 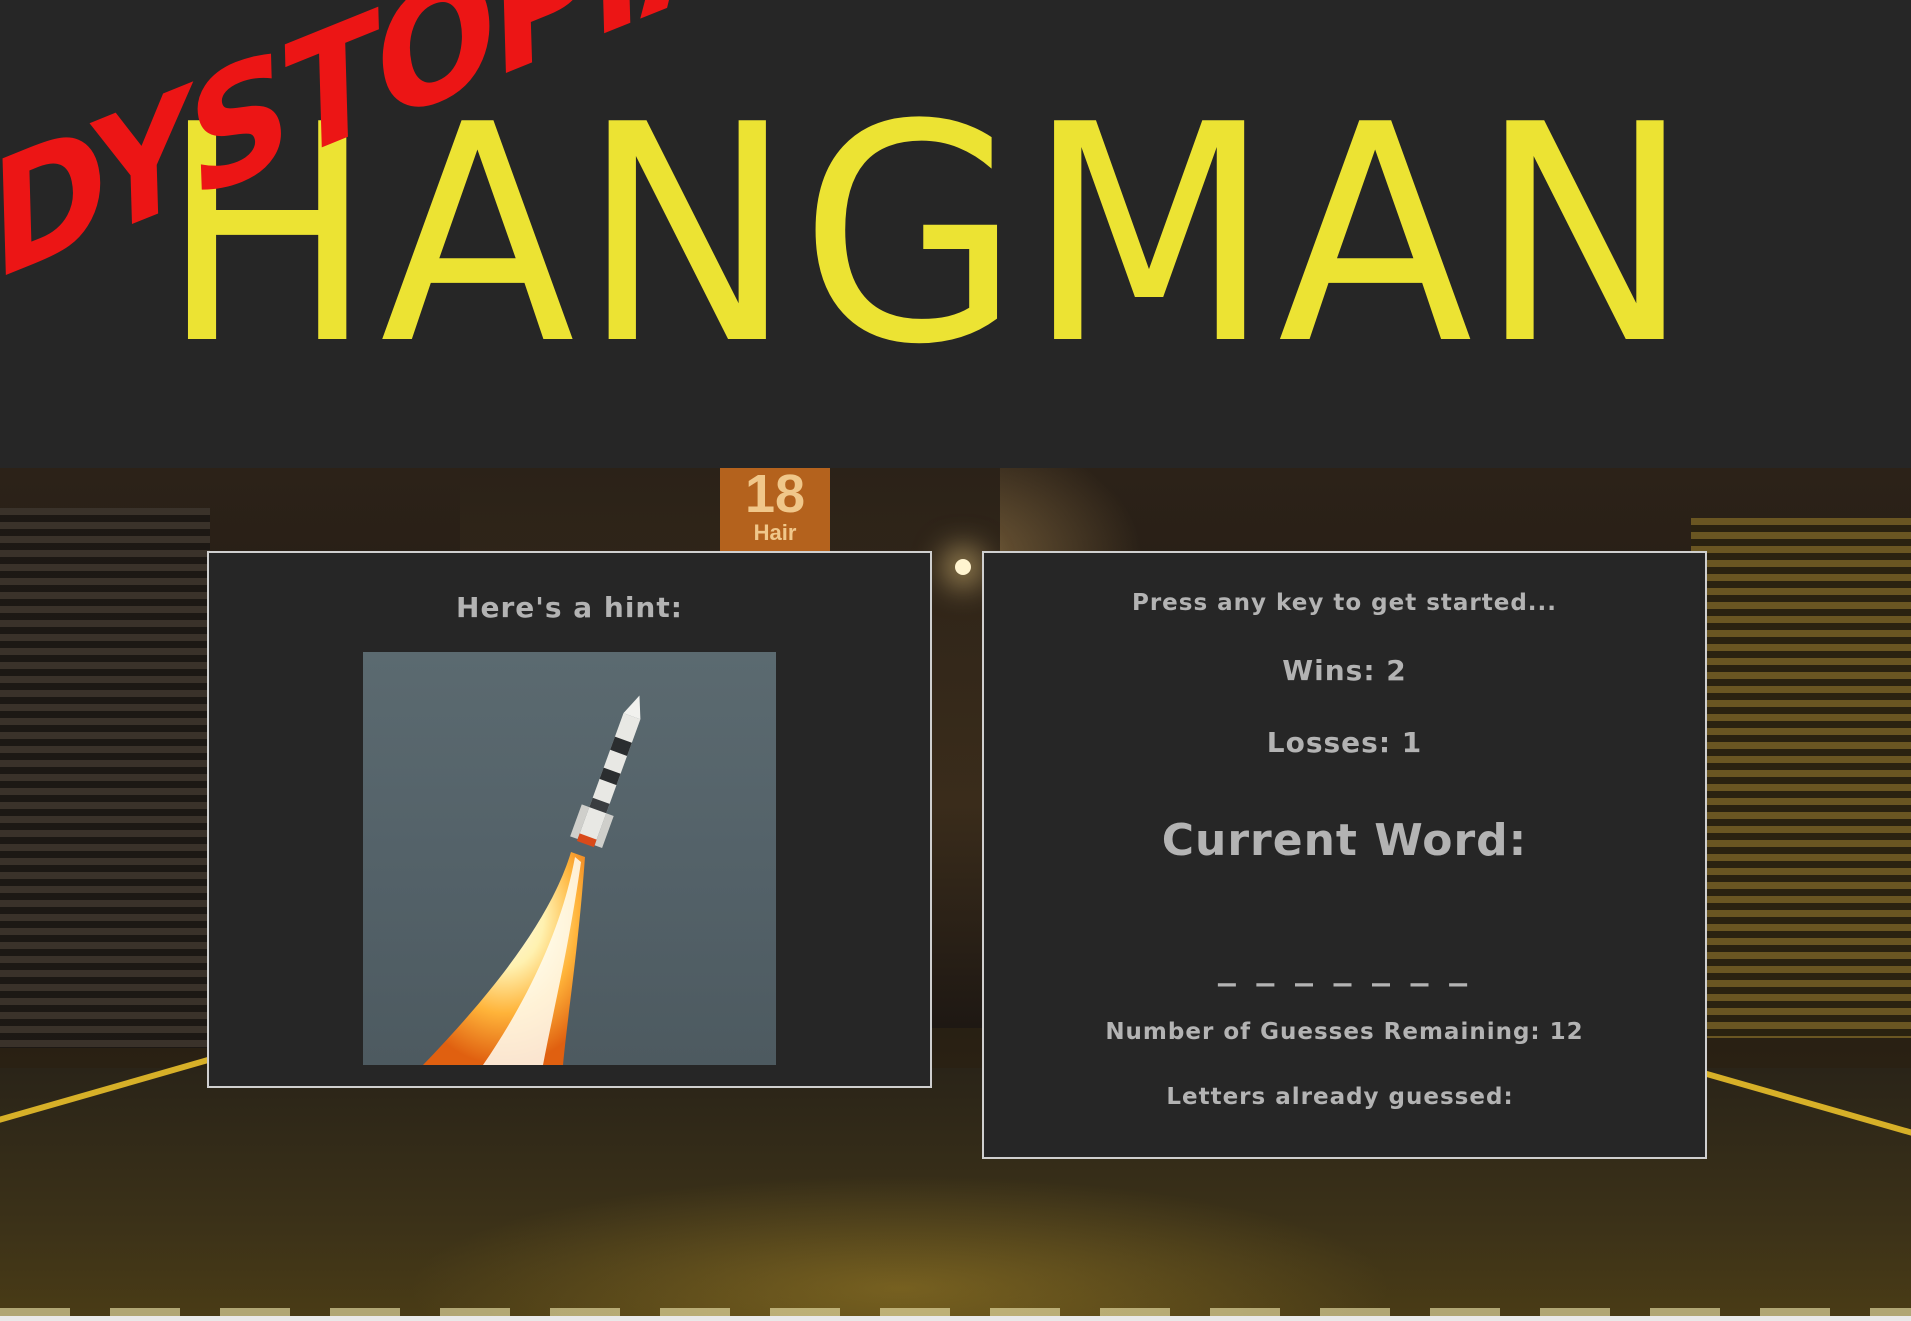 What do you see at coordinates (963, 567) in the screenshot?
I see `street-light` at bounding box center [963, 567].